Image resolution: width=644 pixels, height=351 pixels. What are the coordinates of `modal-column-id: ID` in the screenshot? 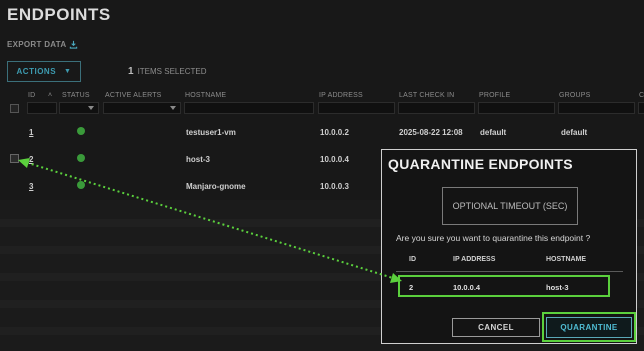 It's located at (412, 259).